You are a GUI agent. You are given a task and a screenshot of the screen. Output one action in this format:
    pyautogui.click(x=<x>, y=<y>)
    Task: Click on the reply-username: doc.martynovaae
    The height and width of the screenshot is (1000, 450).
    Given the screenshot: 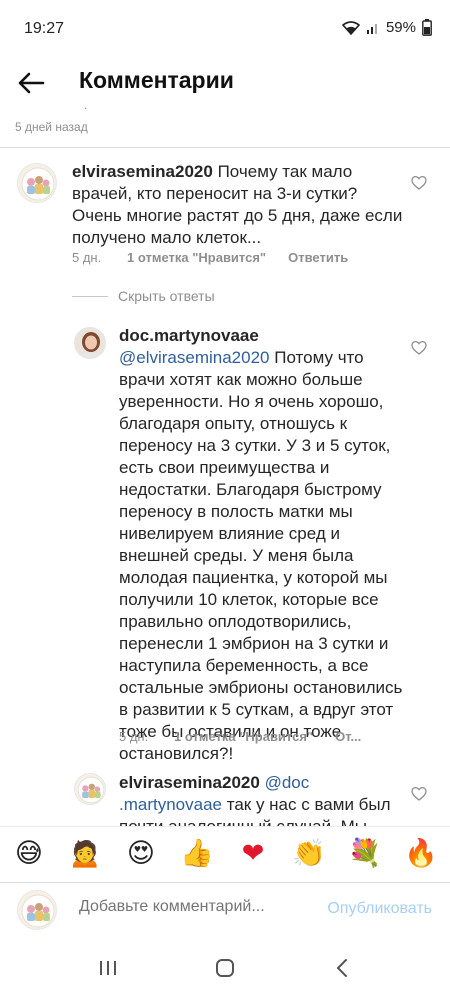 What is the action you would take?
    pyautogui.click(x=261, y=336)
    